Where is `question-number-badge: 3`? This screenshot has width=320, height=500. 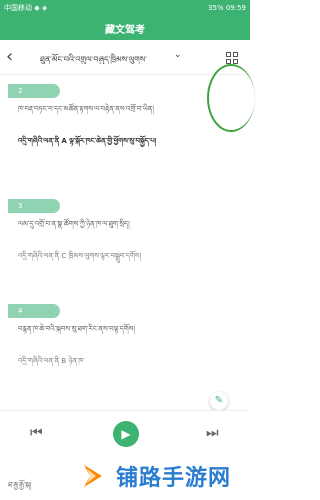
question-number-badge: 3 is located at coordinates (34, 206).